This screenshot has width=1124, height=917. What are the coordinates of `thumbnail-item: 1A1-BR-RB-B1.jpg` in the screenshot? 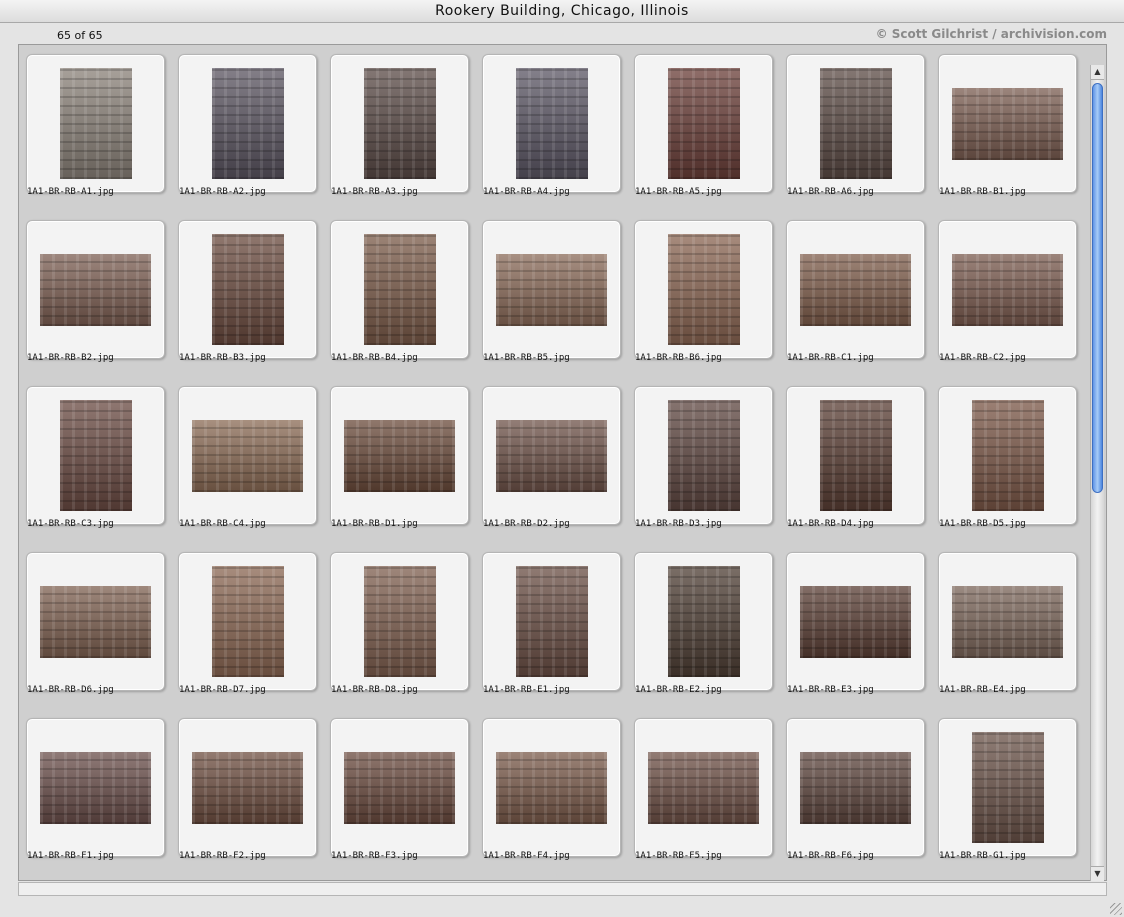 It's located at (1007, 125).